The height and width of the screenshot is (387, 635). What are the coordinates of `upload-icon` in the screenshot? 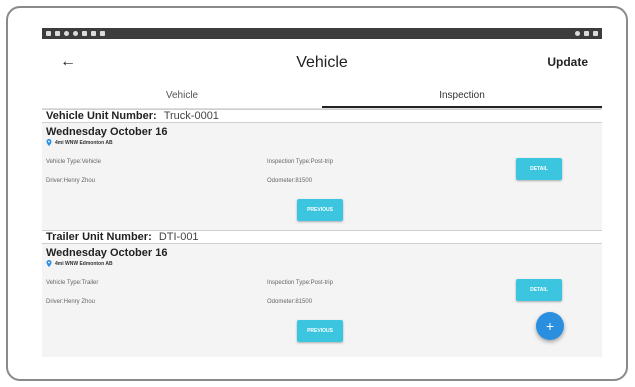 It's located at (93, 33).